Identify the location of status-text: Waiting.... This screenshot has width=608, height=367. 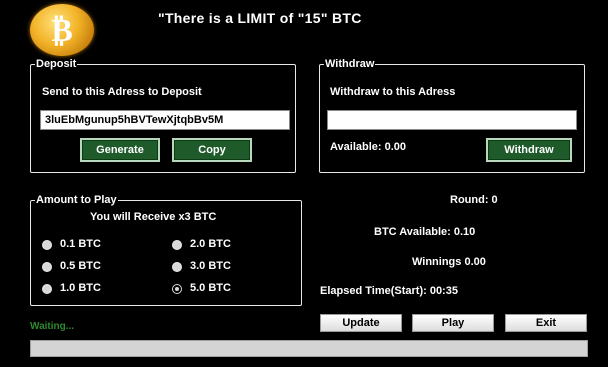
(52, 326).